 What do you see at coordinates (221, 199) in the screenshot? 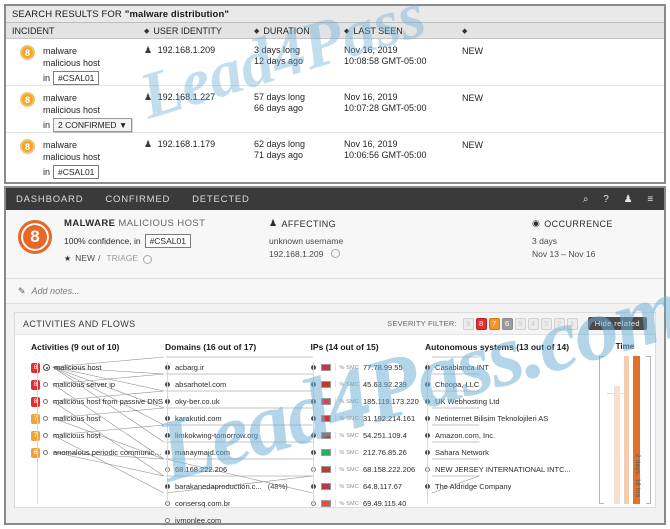
I see `nav-item-detected: DETECTED` at bounding box center [221, 199].